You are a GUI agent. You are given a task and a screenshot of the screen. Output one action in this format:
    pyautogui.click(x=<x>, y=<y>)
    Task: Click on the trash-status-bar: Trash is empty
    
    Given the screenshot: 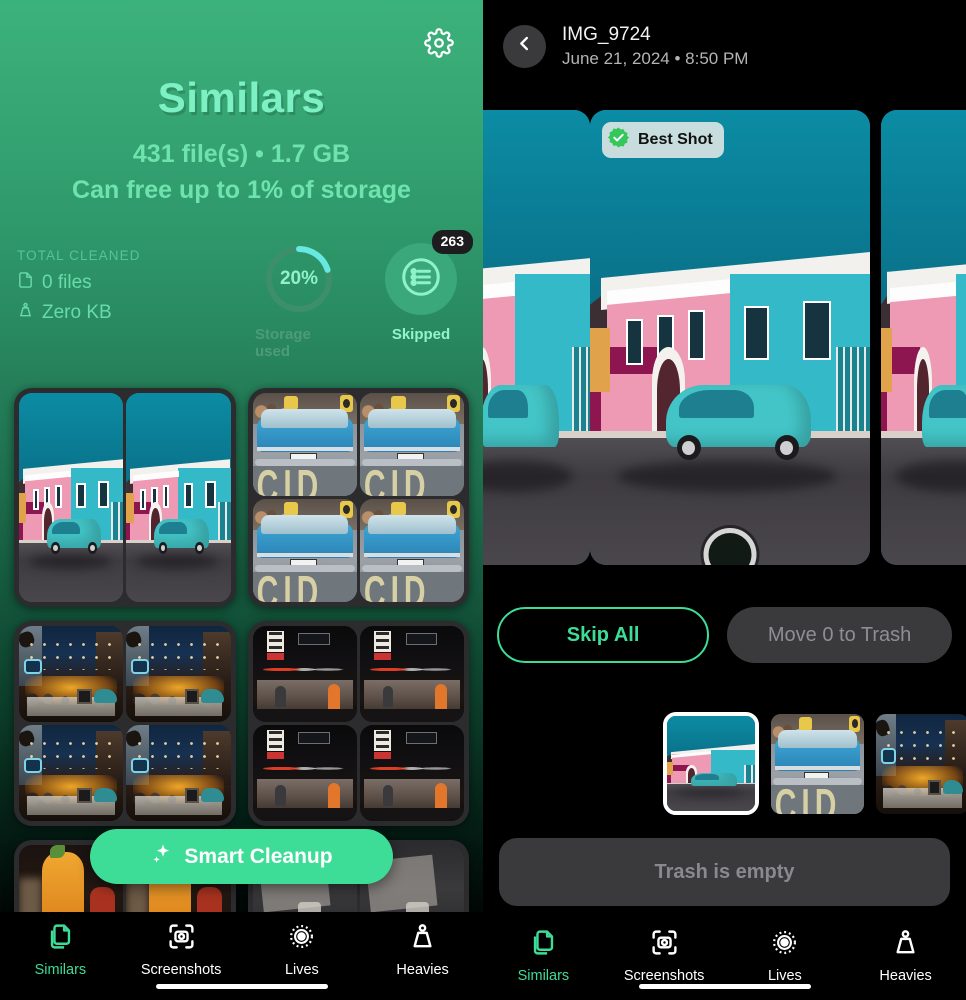 What is the action you would take?
    pyautogui.click(x=724, y=872)
    